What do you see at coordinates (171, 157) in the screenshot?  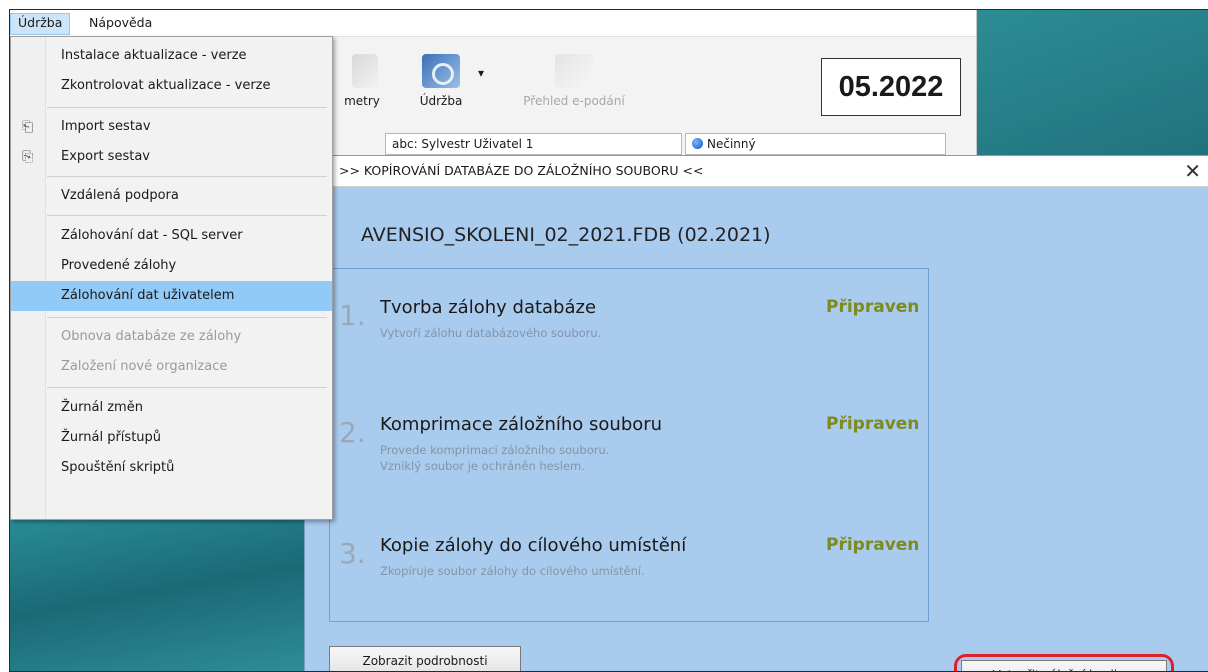 I see `menu-item-export-reports: ⎘ Export sestav` at bounding box center [171, 157].